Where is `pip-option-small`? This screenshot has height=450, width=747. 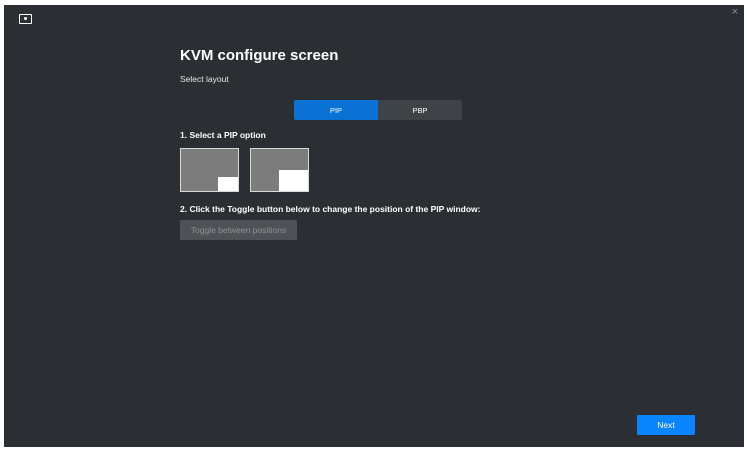
pip-option-small is located at coordinates (209, 170).